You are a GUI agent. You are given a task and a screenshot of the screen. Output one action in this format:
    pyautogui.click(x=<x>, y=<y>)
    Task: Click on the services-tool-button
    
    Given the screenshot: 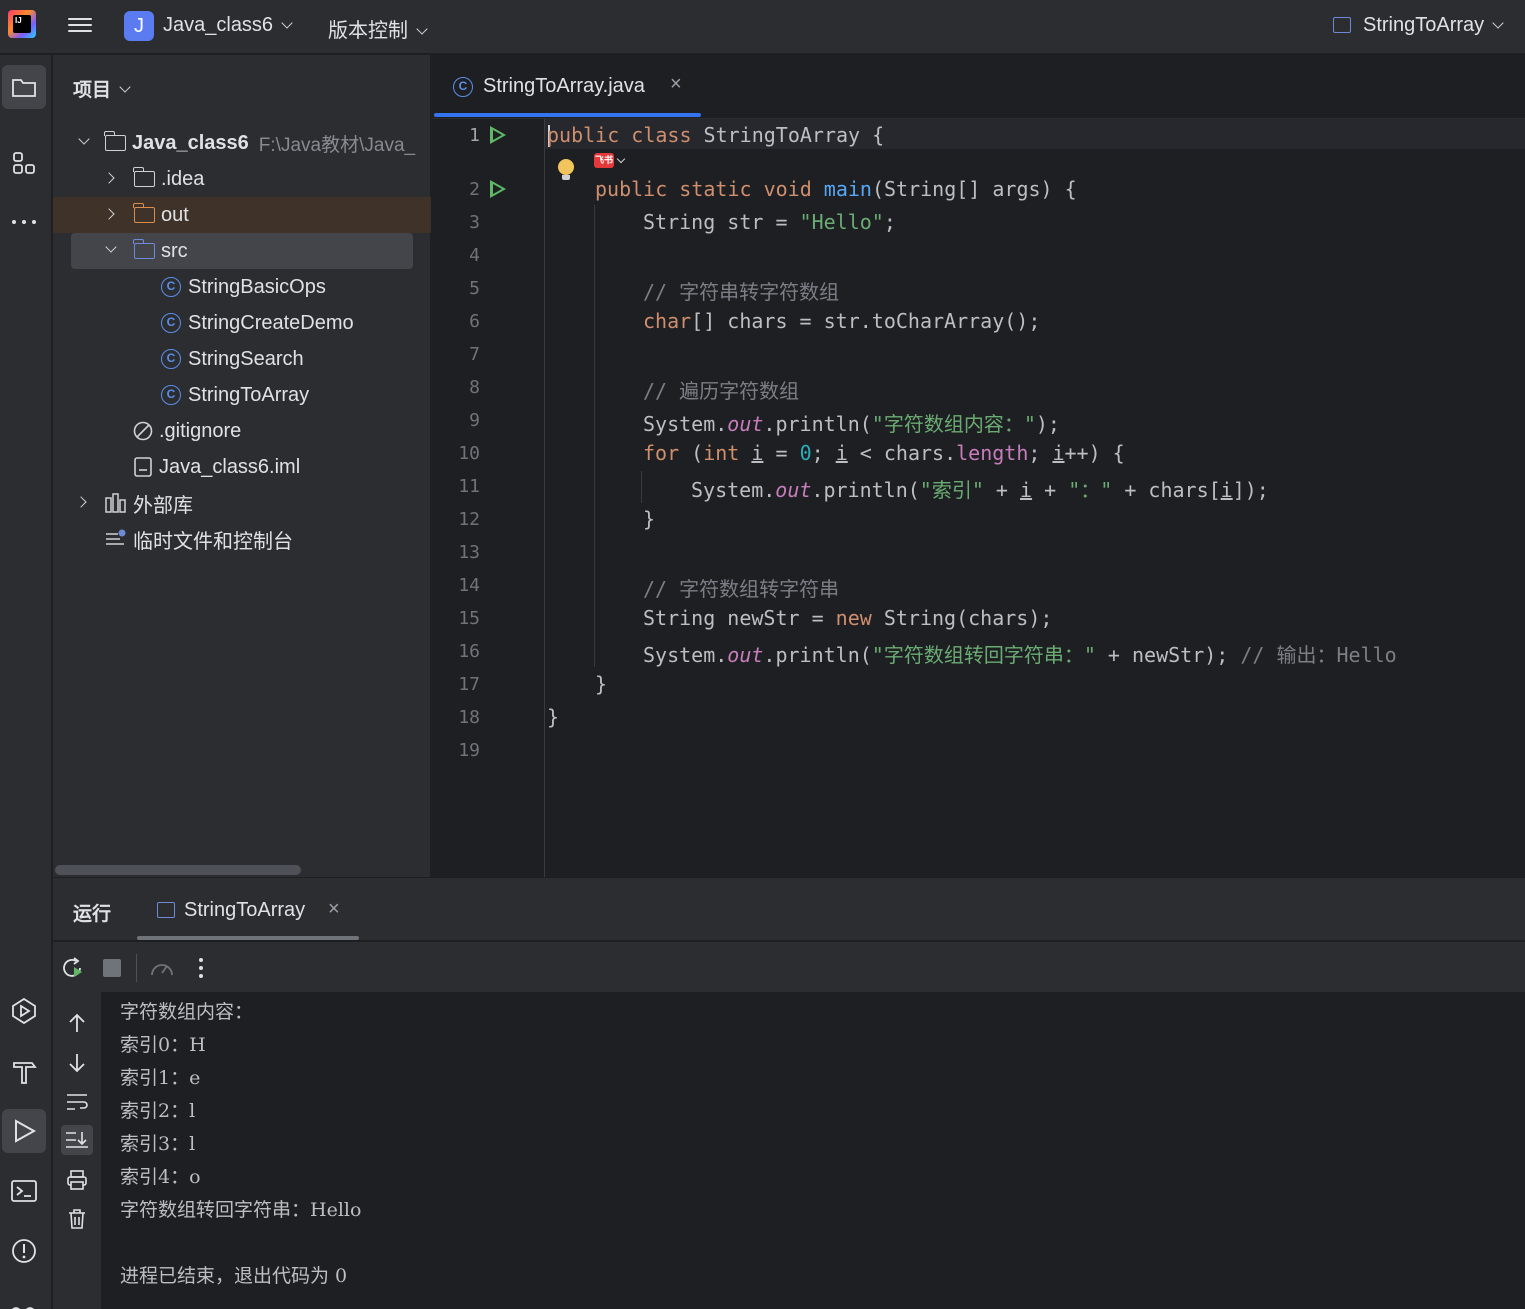 What is the action you would take?
    pyautogui.click(x=24, y=1011)
    